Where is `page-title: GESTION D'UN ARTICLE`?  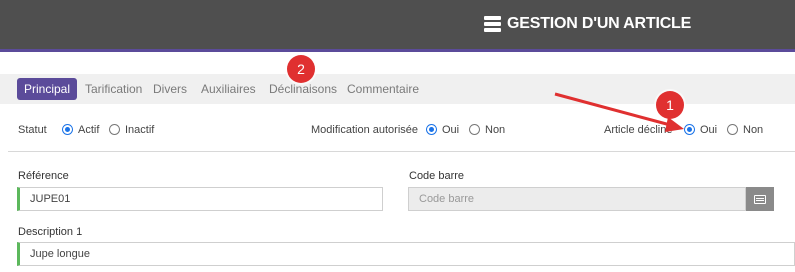 page-title: GESTION D'UN ARTICLE is located at coordinates (587, 24).